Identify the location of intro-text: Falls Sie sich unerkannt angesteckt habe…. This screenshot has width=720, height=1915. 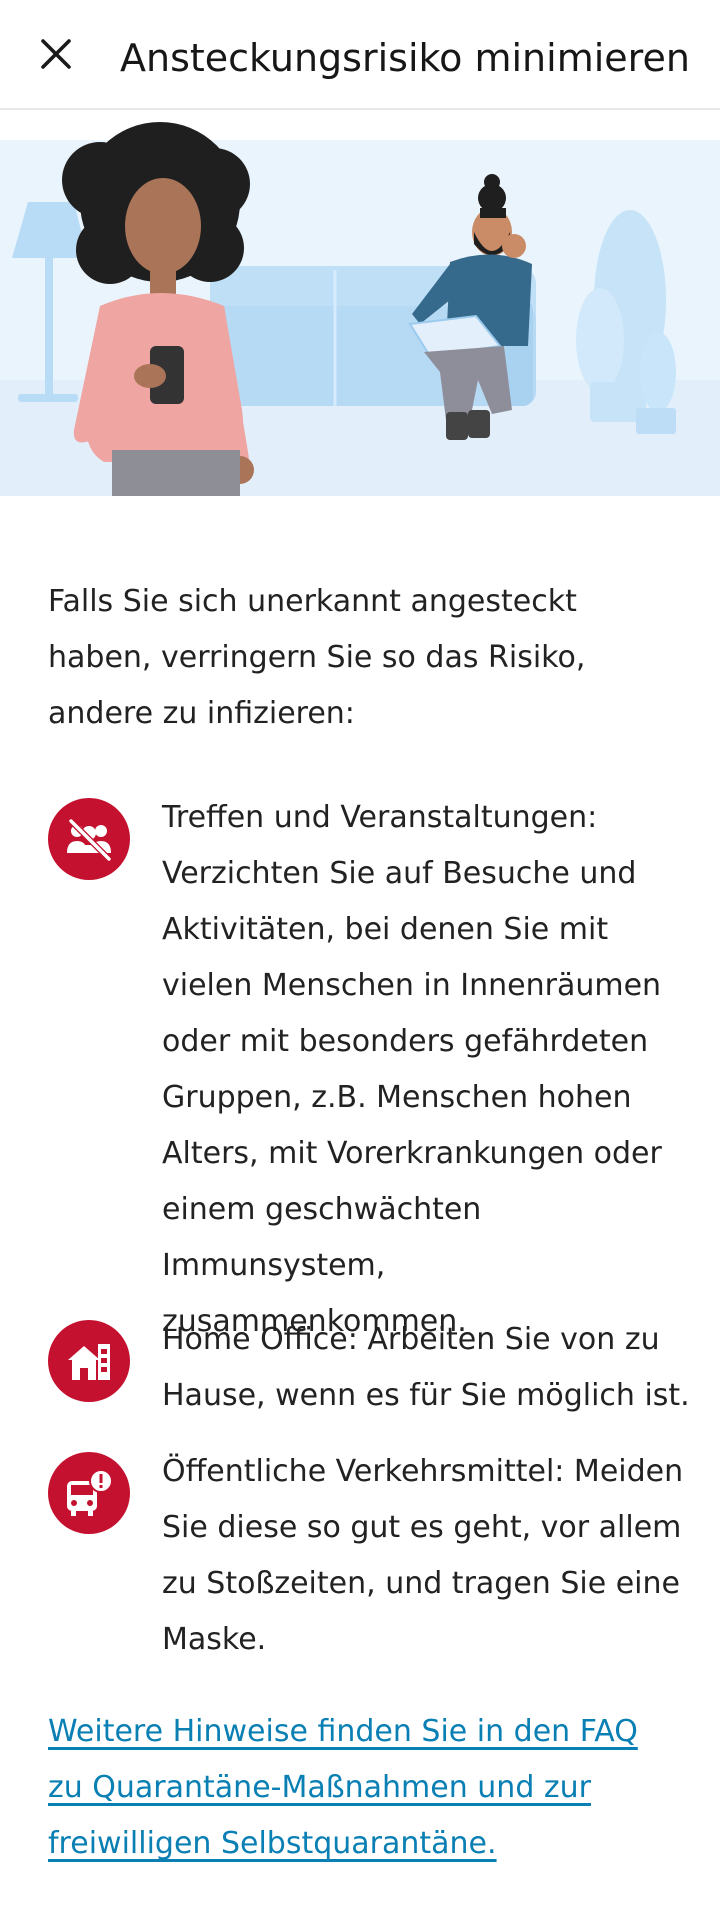
(317, 657).